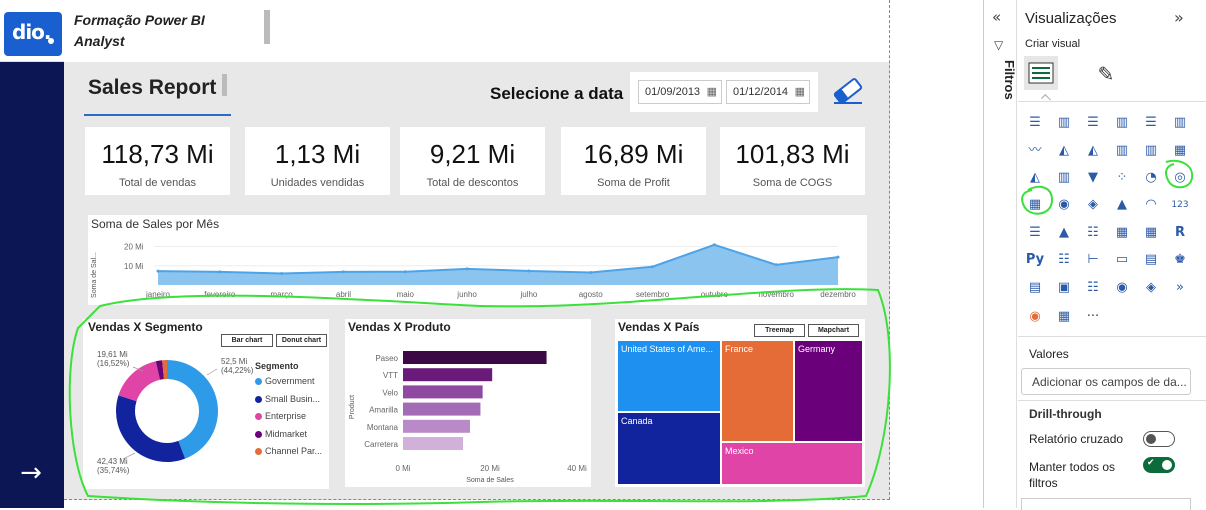  Describe the element at coordinates (1093, 233) in the screenshot. I see `slicer-icon: ☷` at that location.